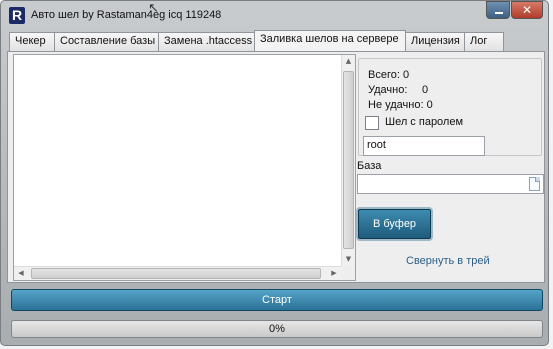 This screenshot has height=349, width=553. I want to click on start-button: Старт, so click(277, 300).